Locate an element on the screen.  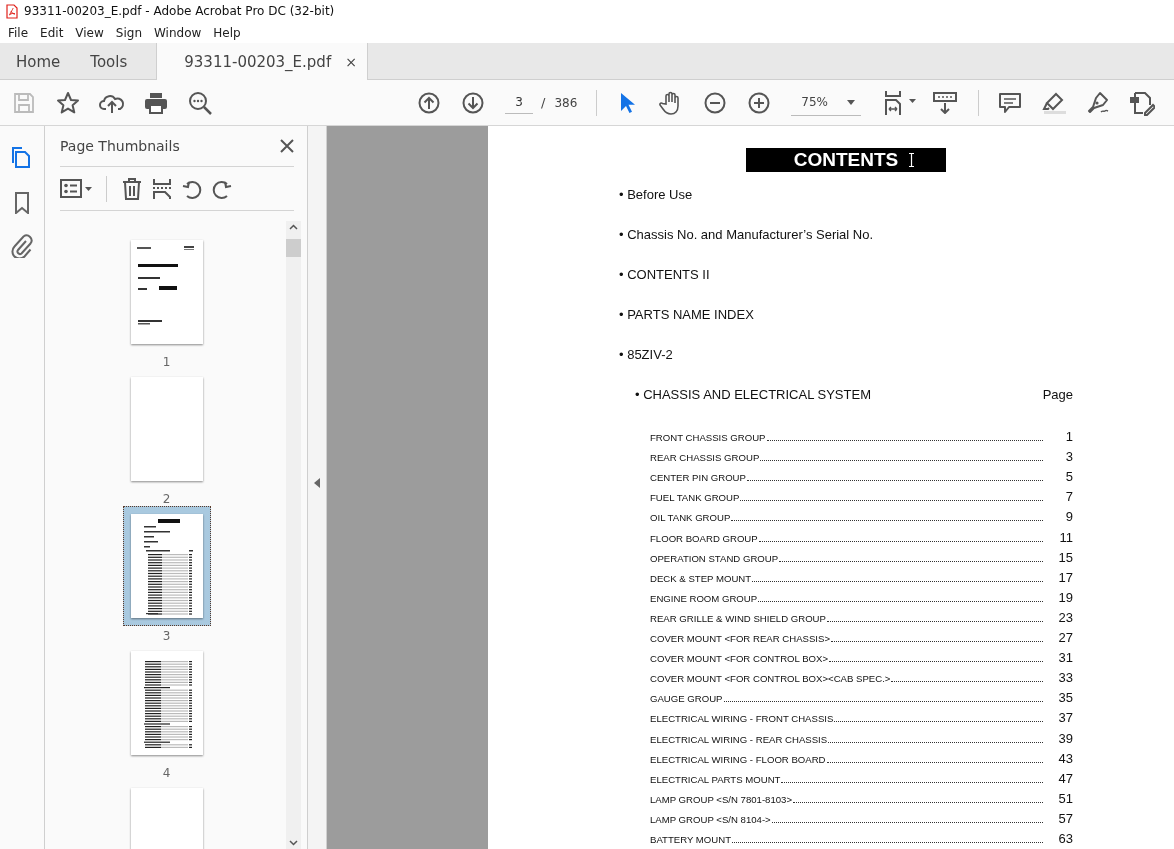
entry-page-number: 19 is located at coordinates (1065, 597).